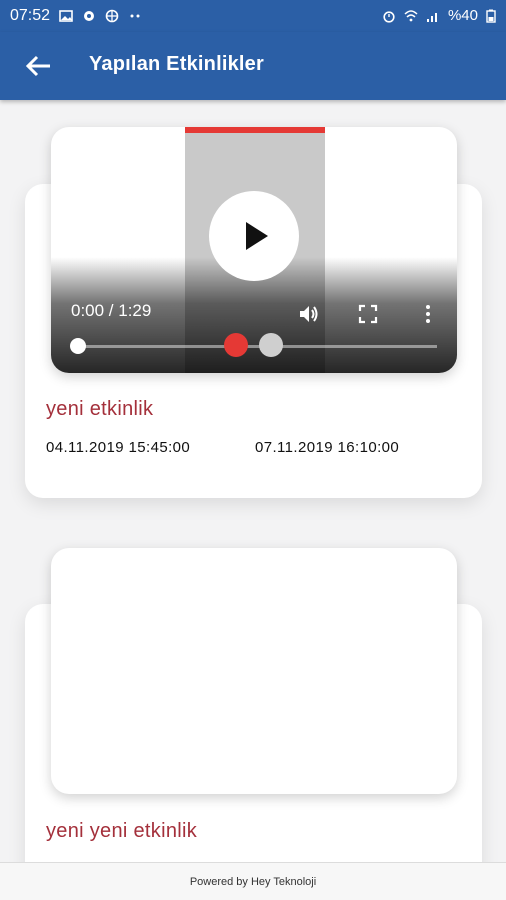  What do you see at coordinates (327, 447) in the screenshot?
I see `event-end-date: 07.11.2019 16:10:00` at bounding box center [327, 447].